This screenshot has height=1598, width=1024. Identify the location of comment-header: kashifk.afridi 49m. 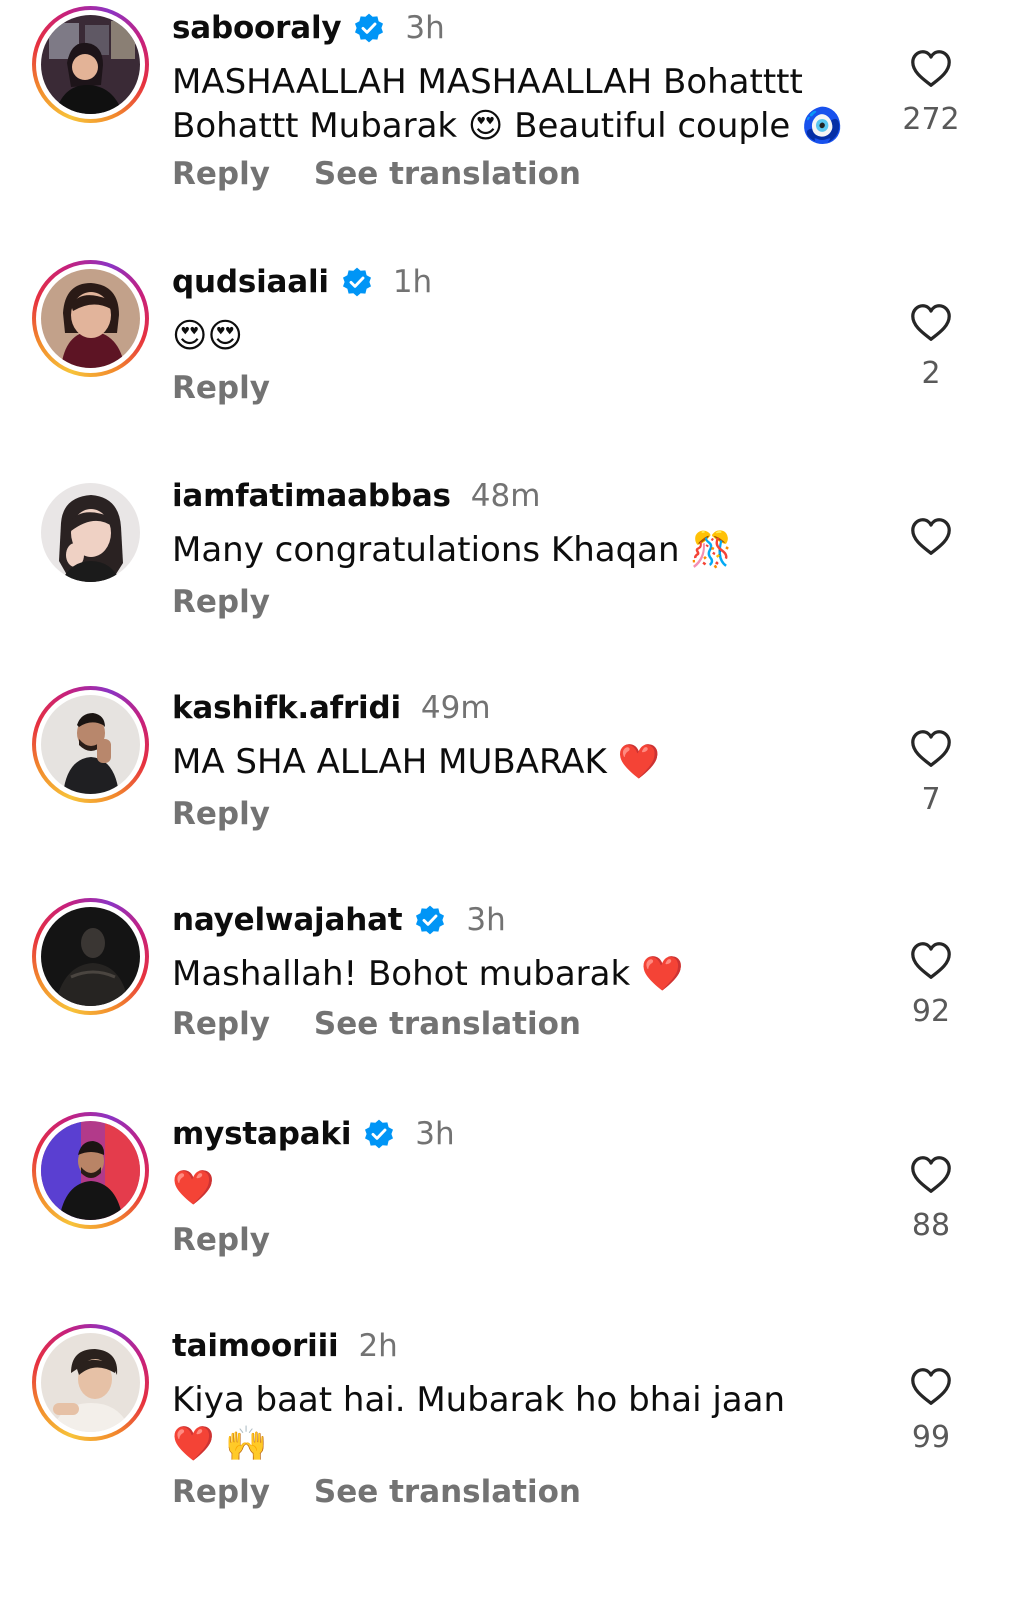
(331, 708).